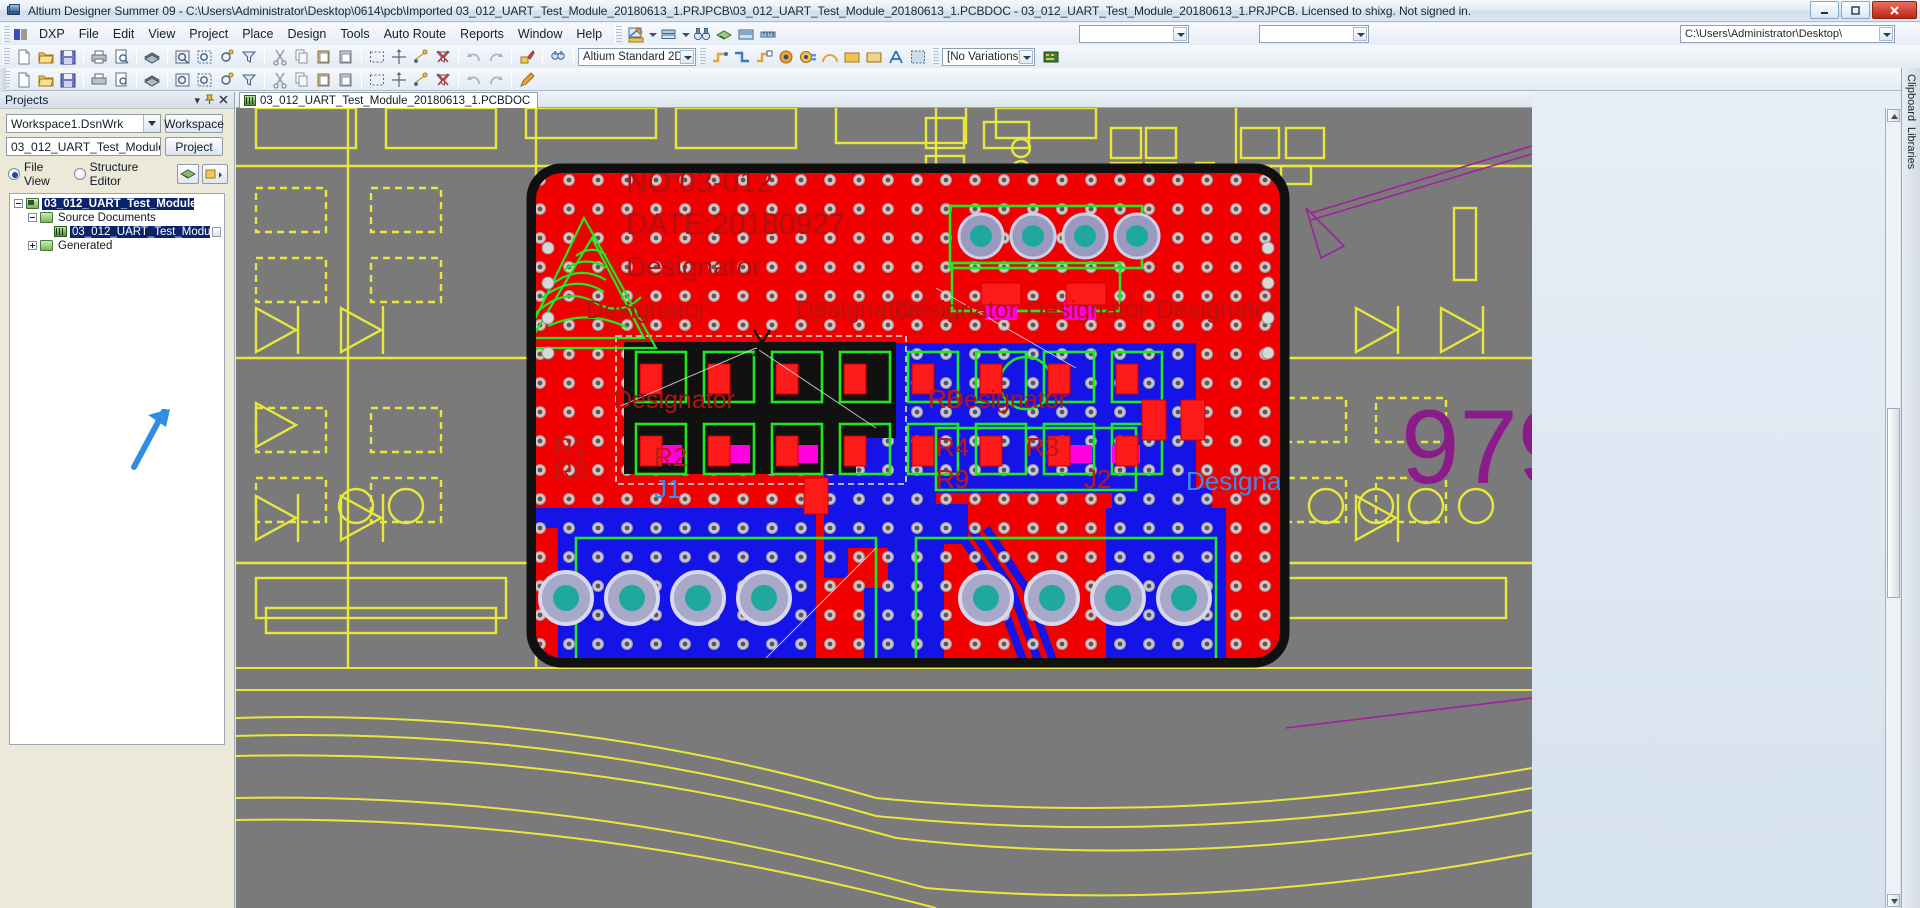 This screenshot has width=1920, height=908. I want to click on place-via-icon, so click(808, 56).